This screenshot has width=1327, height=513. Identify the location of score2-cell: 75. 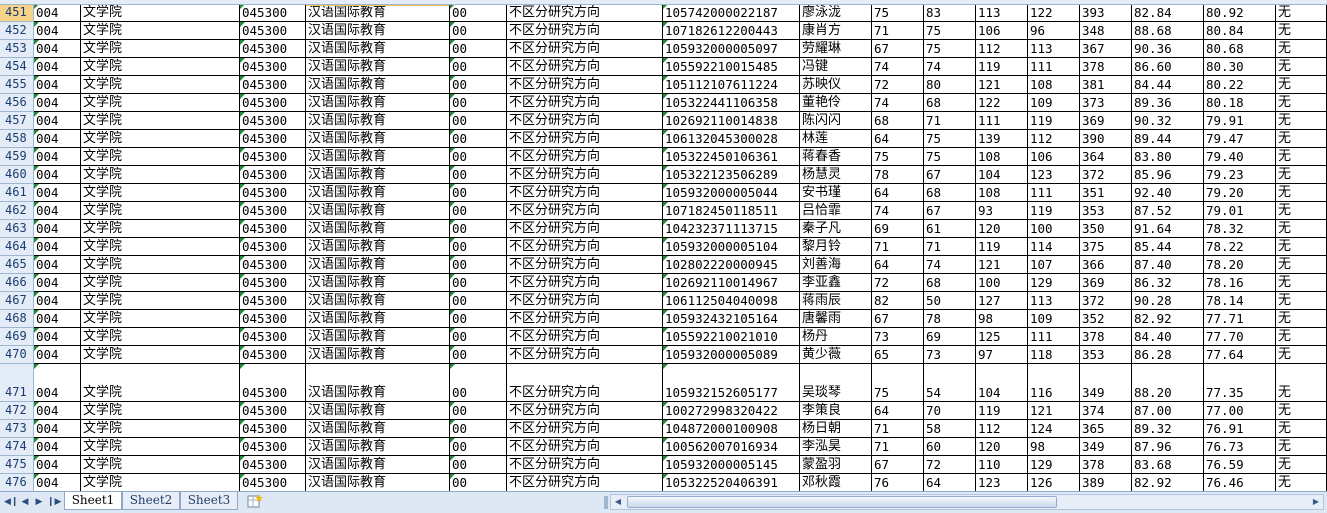
(950, 139).